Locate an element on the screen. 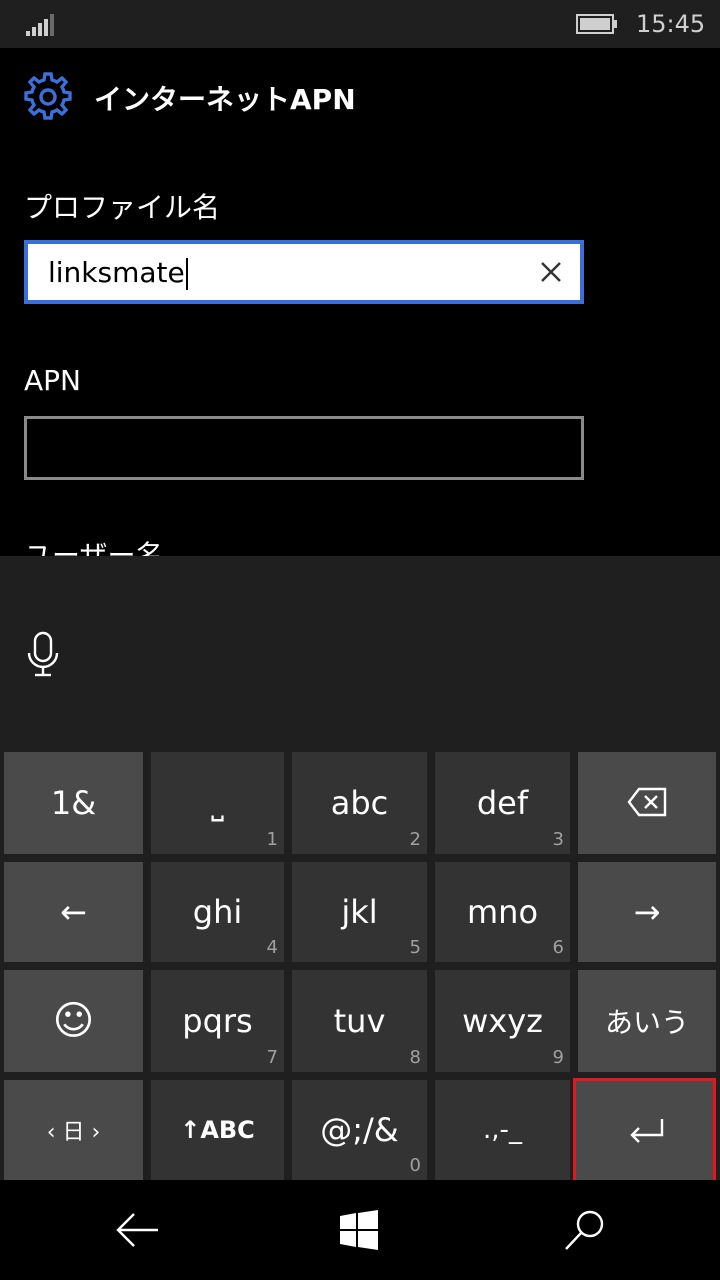 This screenshot has height=1280, width=720. navigation-bar is located at coordinates (360, 1230).